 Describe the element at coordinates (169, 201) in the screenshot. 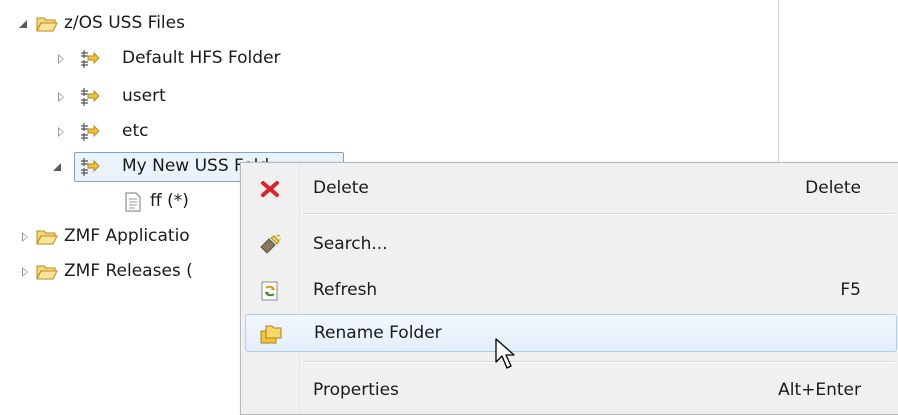

I see `tree-node-label: ff (*)` at that location.